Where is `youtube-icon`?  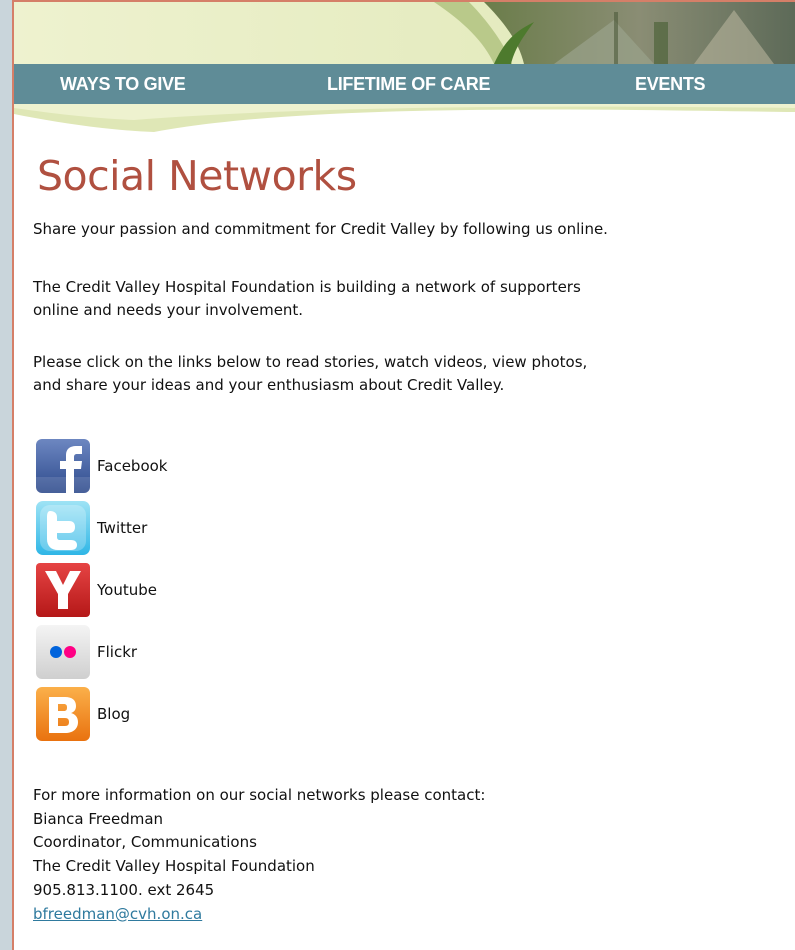 youtube-icon is located at coordinates (63, 590).